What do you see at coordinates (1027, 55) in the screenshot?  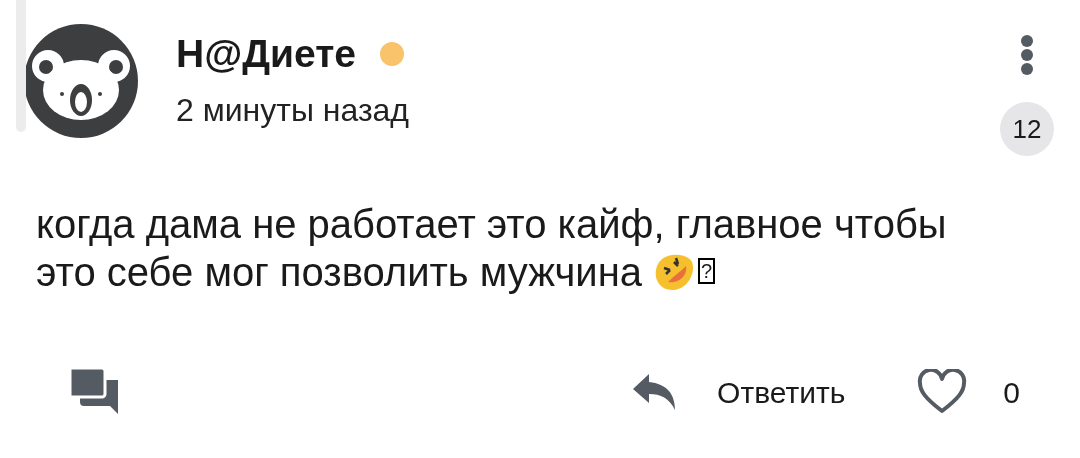 I see `more-icon` at bounding box center [1027, 55].